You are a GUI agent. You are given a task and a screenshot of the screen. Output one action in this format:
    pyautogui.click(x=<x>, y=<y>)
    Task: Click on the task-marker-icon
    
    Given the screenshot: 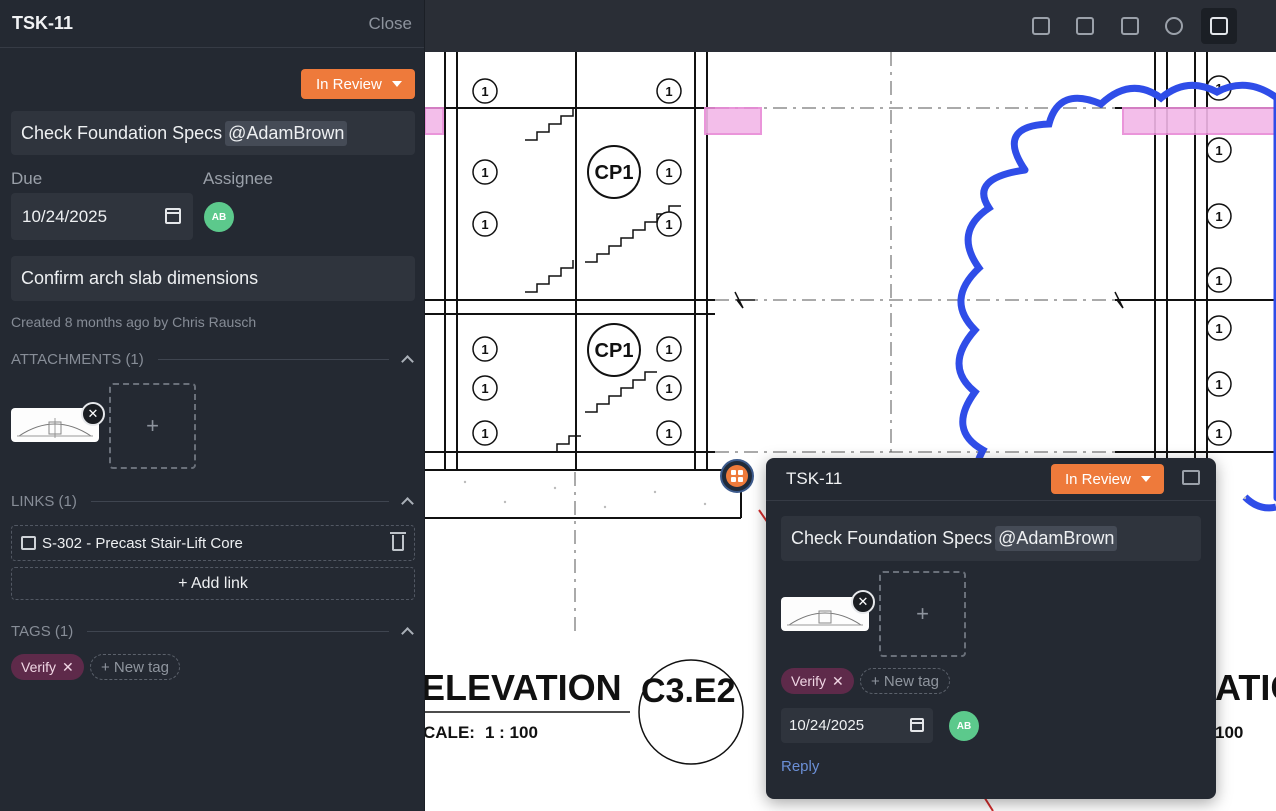 What is the action you would take?
    pyautogui.click(x=737, y=476)
    